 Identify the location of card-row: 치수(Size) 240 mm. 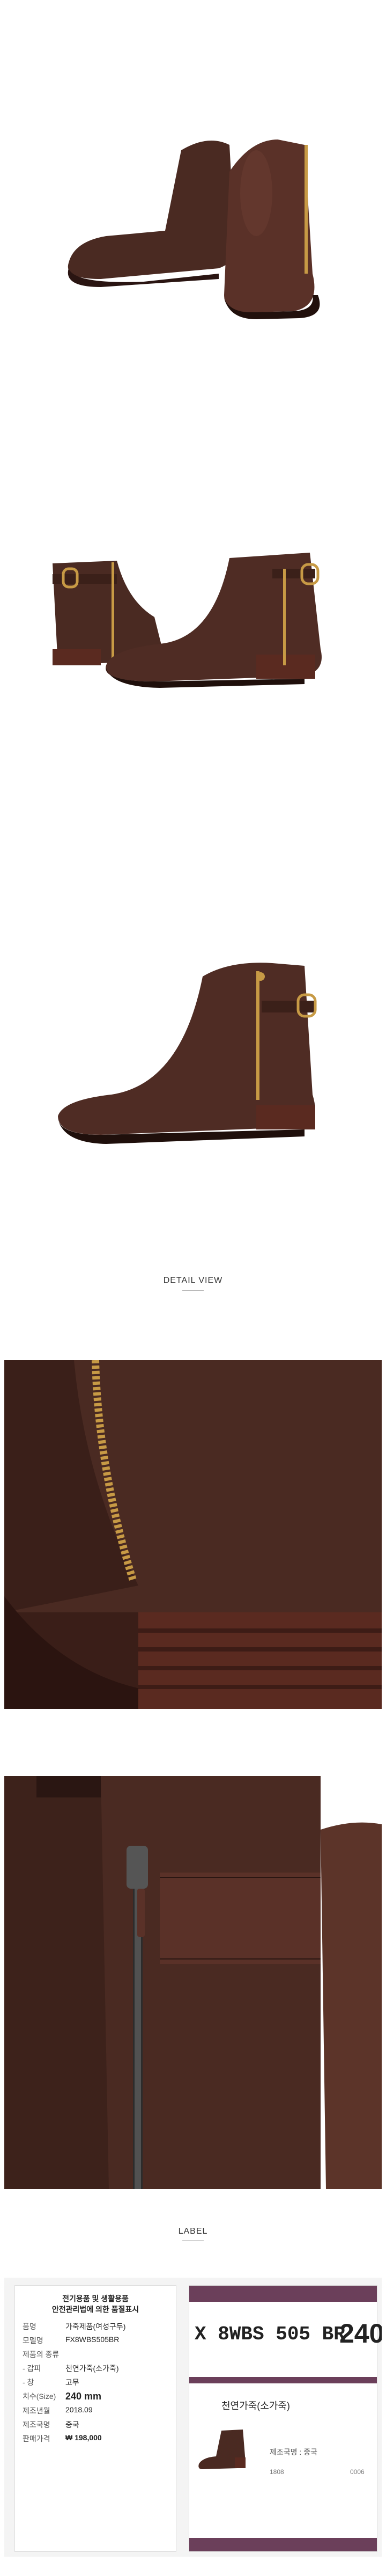
(95, 2396).